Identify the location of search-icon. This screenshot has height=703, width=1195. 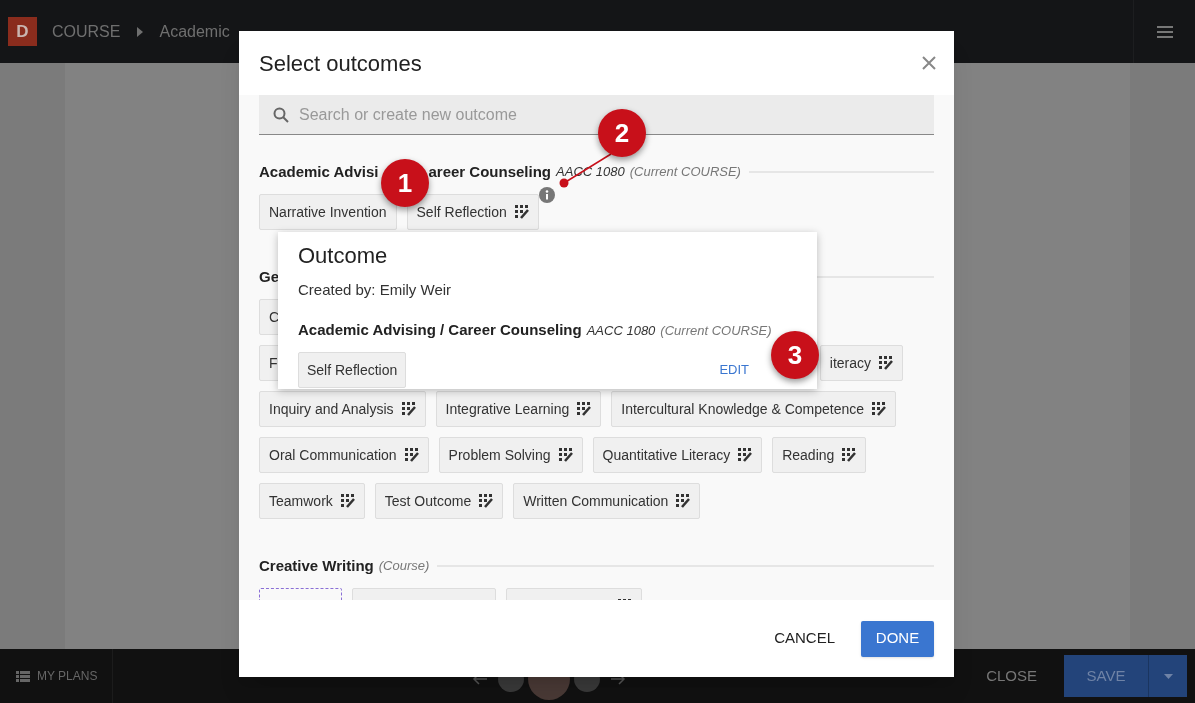
(281, 114).